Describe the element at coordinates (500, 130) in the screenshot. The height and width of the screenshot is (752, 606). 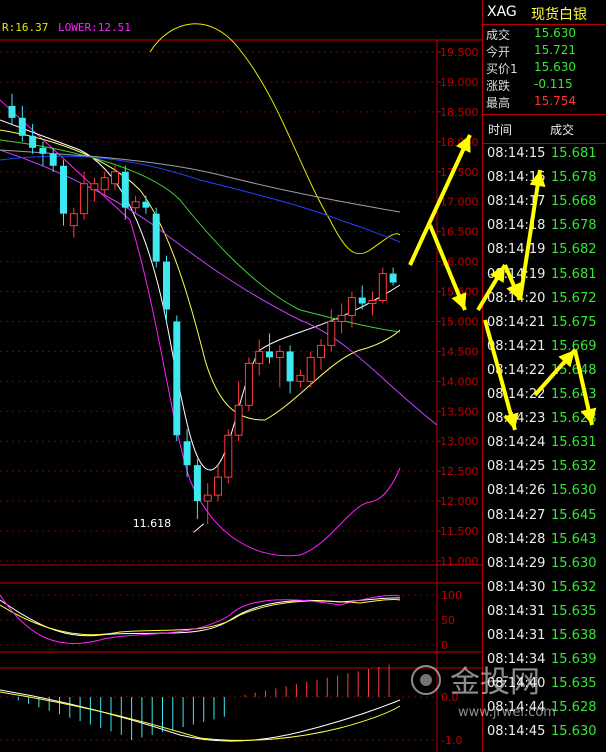
I see `header-time: 时间` at that location.